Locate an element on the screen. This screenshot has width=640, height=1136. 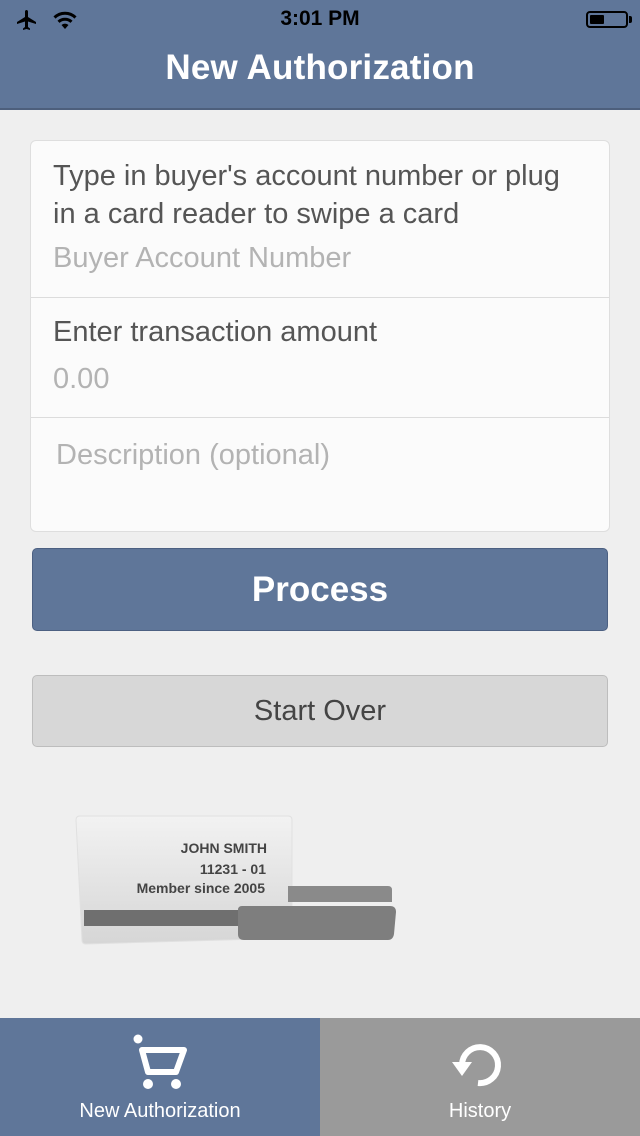
tab-history: History is located at coordinates (480, 1077).